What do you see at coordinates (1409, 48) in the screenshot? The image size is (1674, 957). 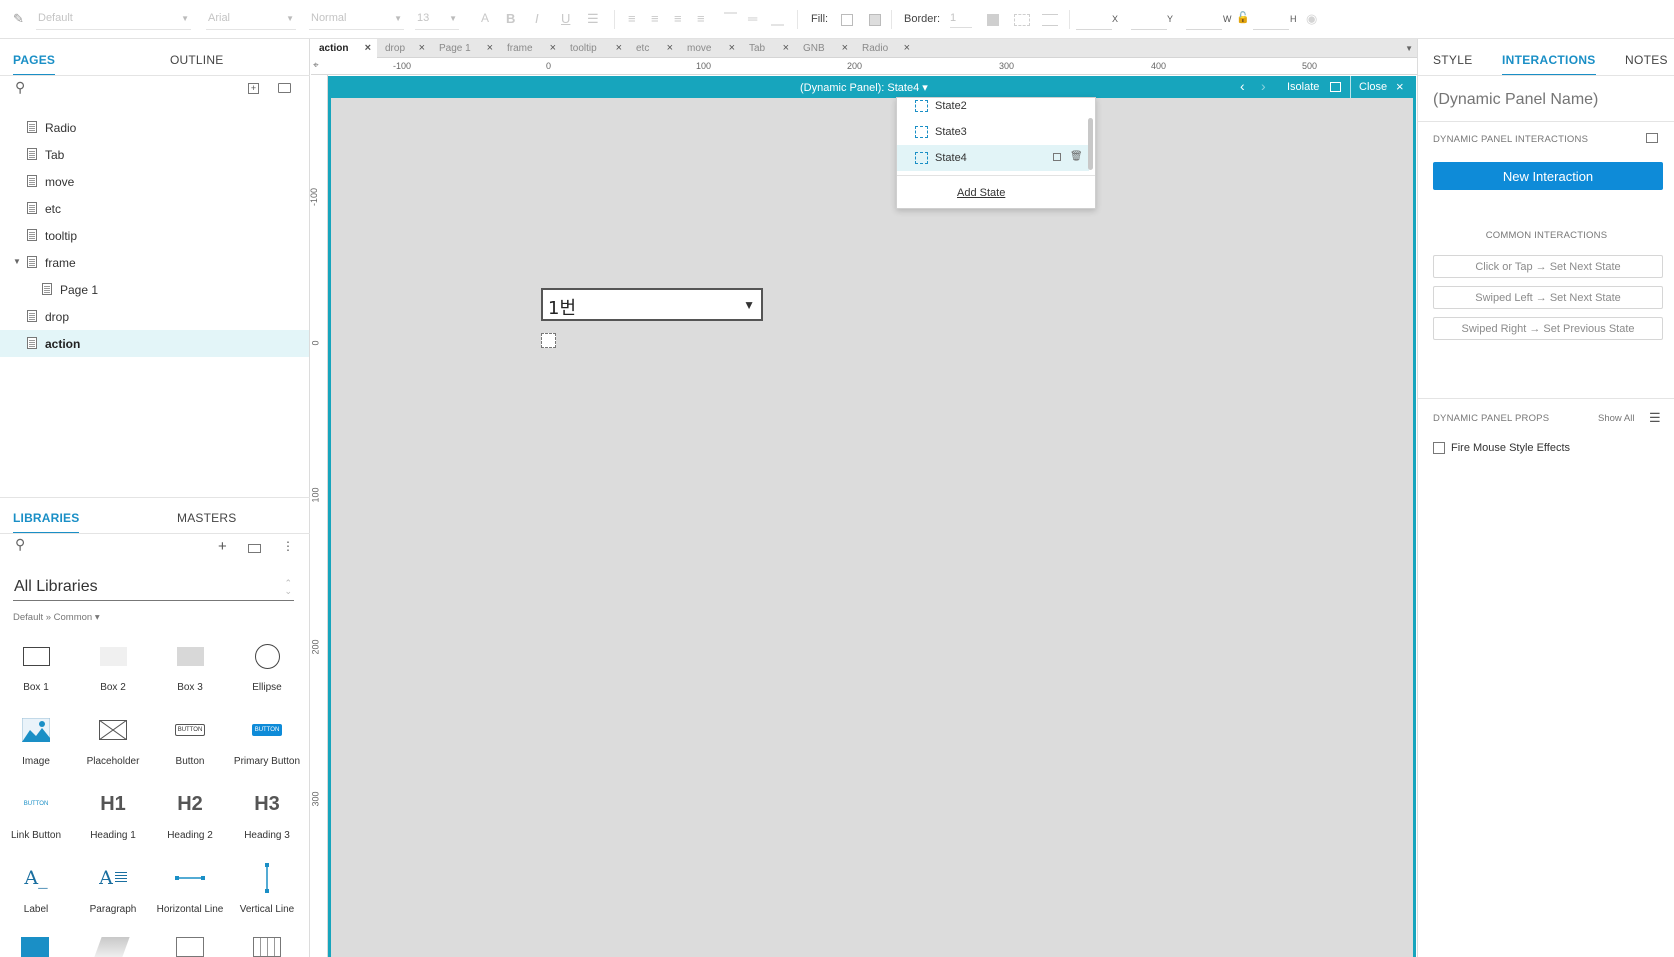 I see `tabs-overflow-icon: ▼` at bounding box center [1409, 48].